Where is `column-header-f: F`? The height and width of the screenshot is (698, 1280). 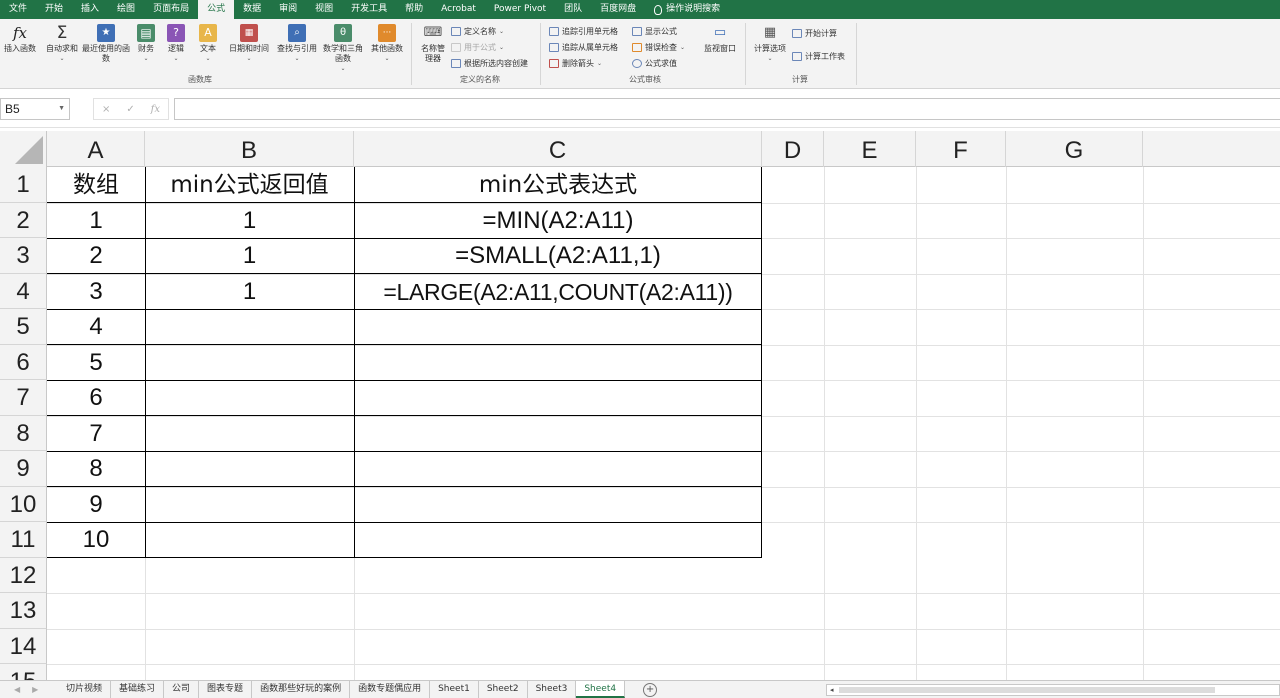
column-header-f: F is located at coordinates (961, 149).